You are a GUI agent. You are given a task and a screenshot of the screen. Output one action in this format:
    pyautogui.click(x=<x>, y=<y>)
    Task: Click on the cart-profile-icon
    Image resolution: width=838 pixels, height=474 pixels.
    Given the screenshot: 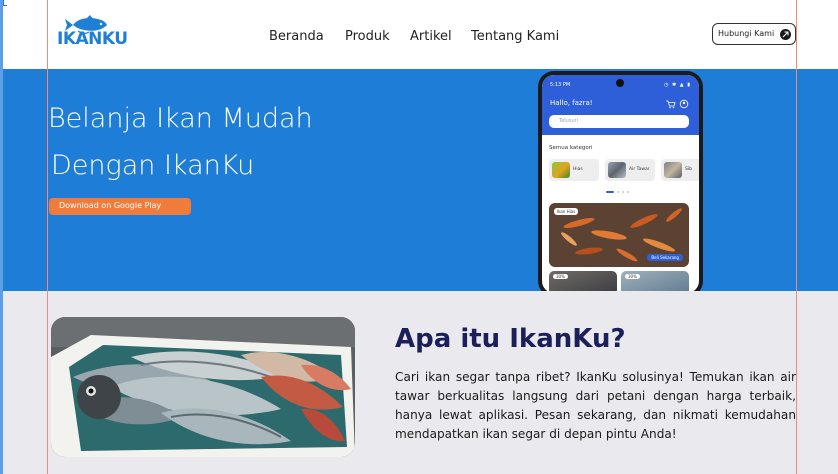 What is the action you would take?
    pyautogui.click(x=677, y=104)
    